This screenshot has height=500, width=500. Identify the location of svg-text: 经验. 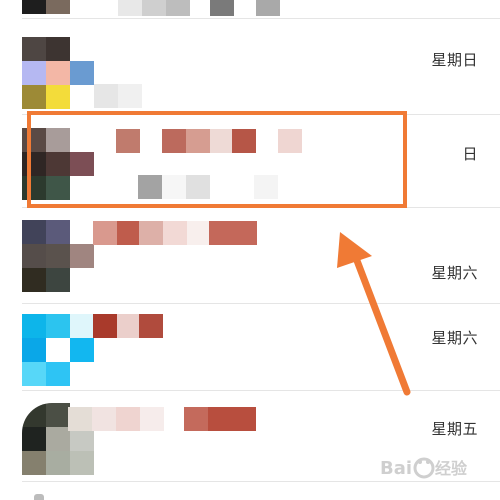
(451, 468).